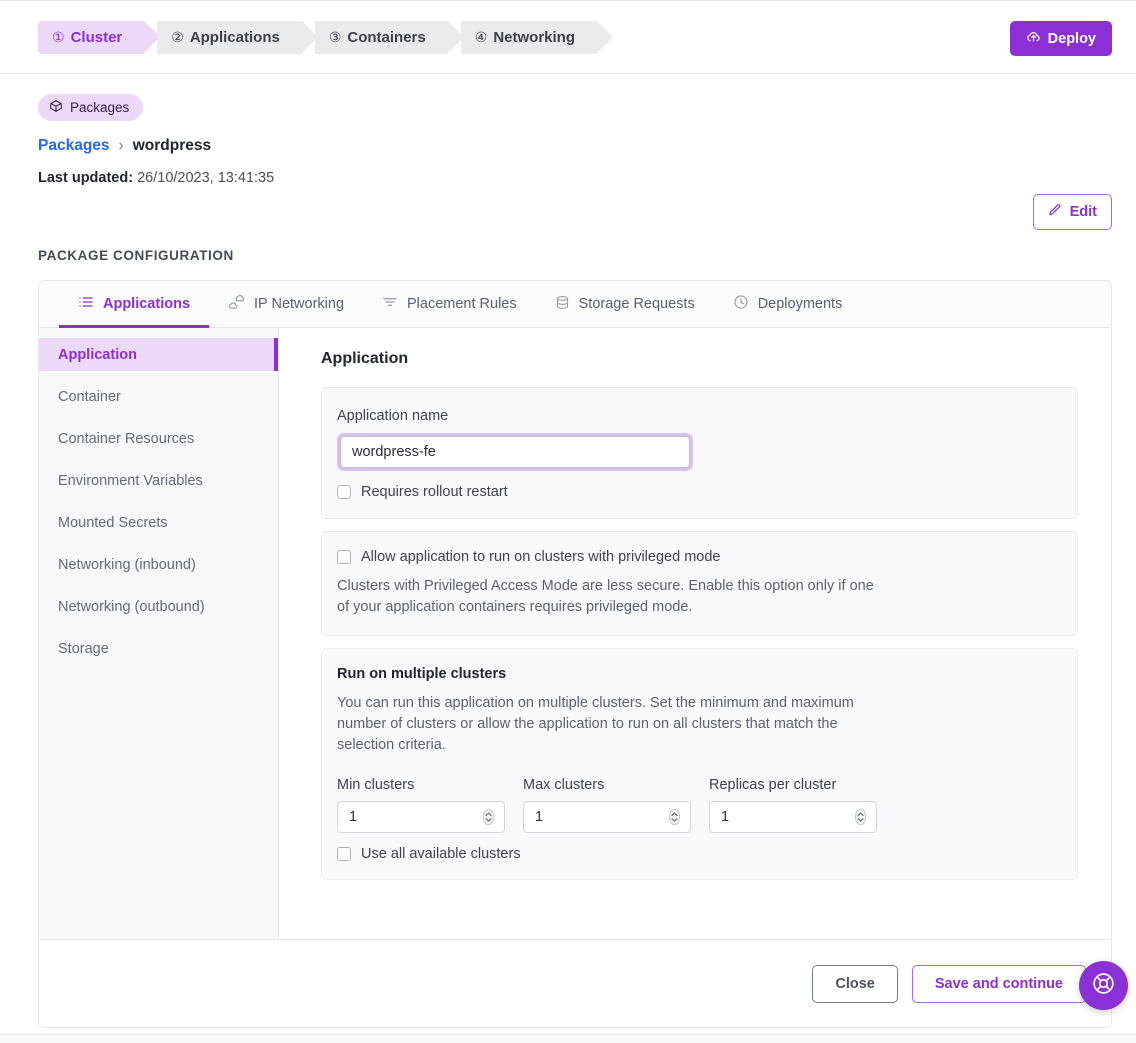 Image resolution: width=1136 pixels, height=1043 pixels. Describe the element at coordinates (286, 304) in the screenshot. I see `tab-ip-networking: IP Networking` at that location.